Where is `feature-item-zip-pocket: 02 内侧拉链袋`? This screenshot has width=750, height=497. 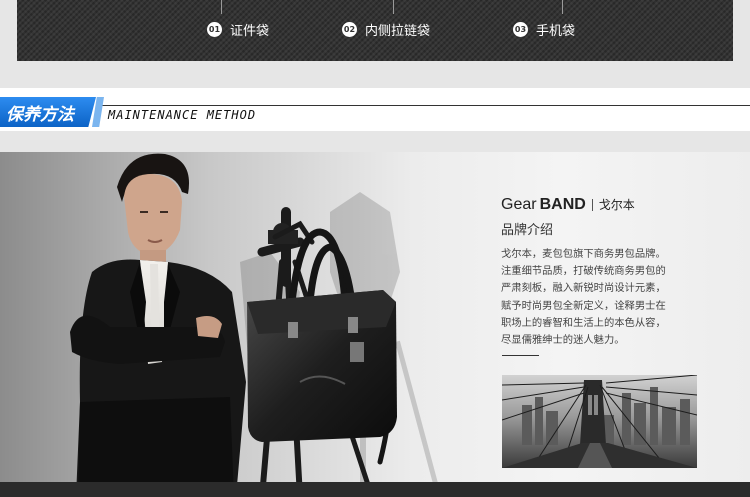 feature-item-zip-pocket: 02 内侧拉链袋 is located at coordinates (386, 29).